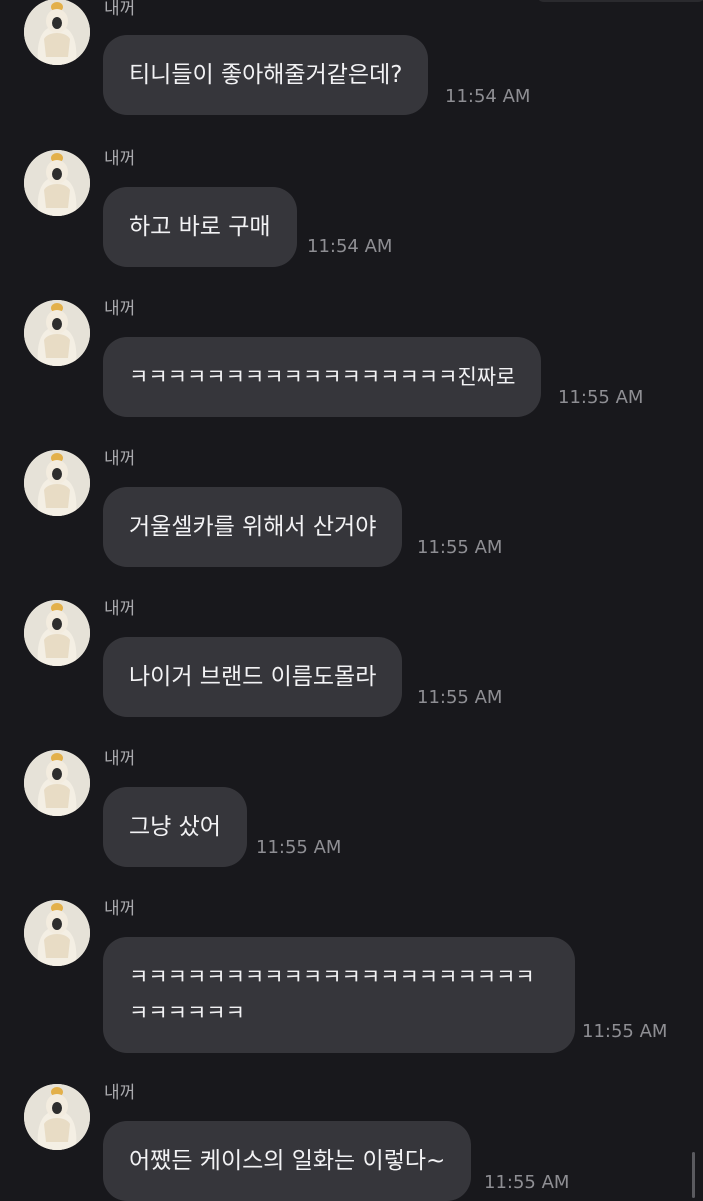 This screenshot has height=1201, width=703. What do you see at coordinates (200, 227) in the screenshot?
I see `message-bubble: 하고 바로 구매` at bounding box center [200, 227].